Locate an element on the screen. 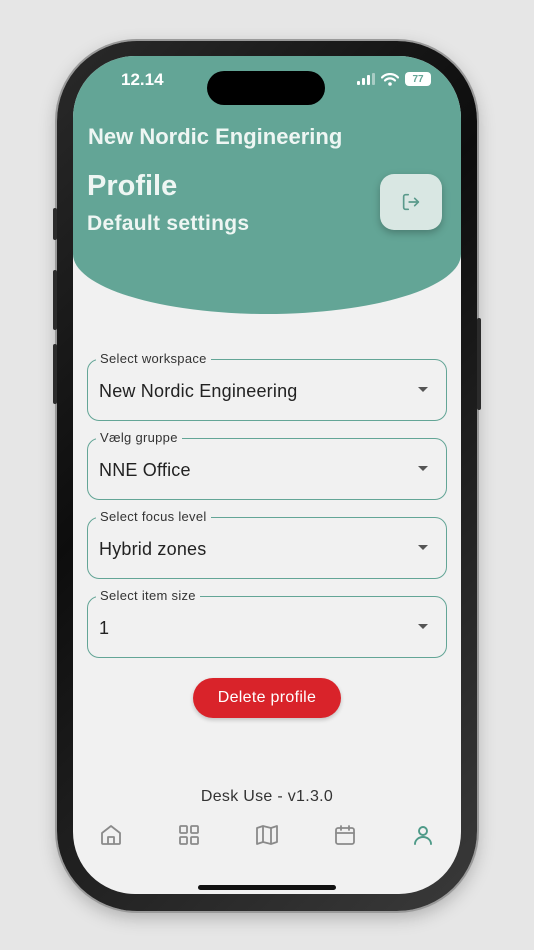 The image size is (534, 950). group-select: Vælg gruppe NNE Office is located at coordinates (267, 465).